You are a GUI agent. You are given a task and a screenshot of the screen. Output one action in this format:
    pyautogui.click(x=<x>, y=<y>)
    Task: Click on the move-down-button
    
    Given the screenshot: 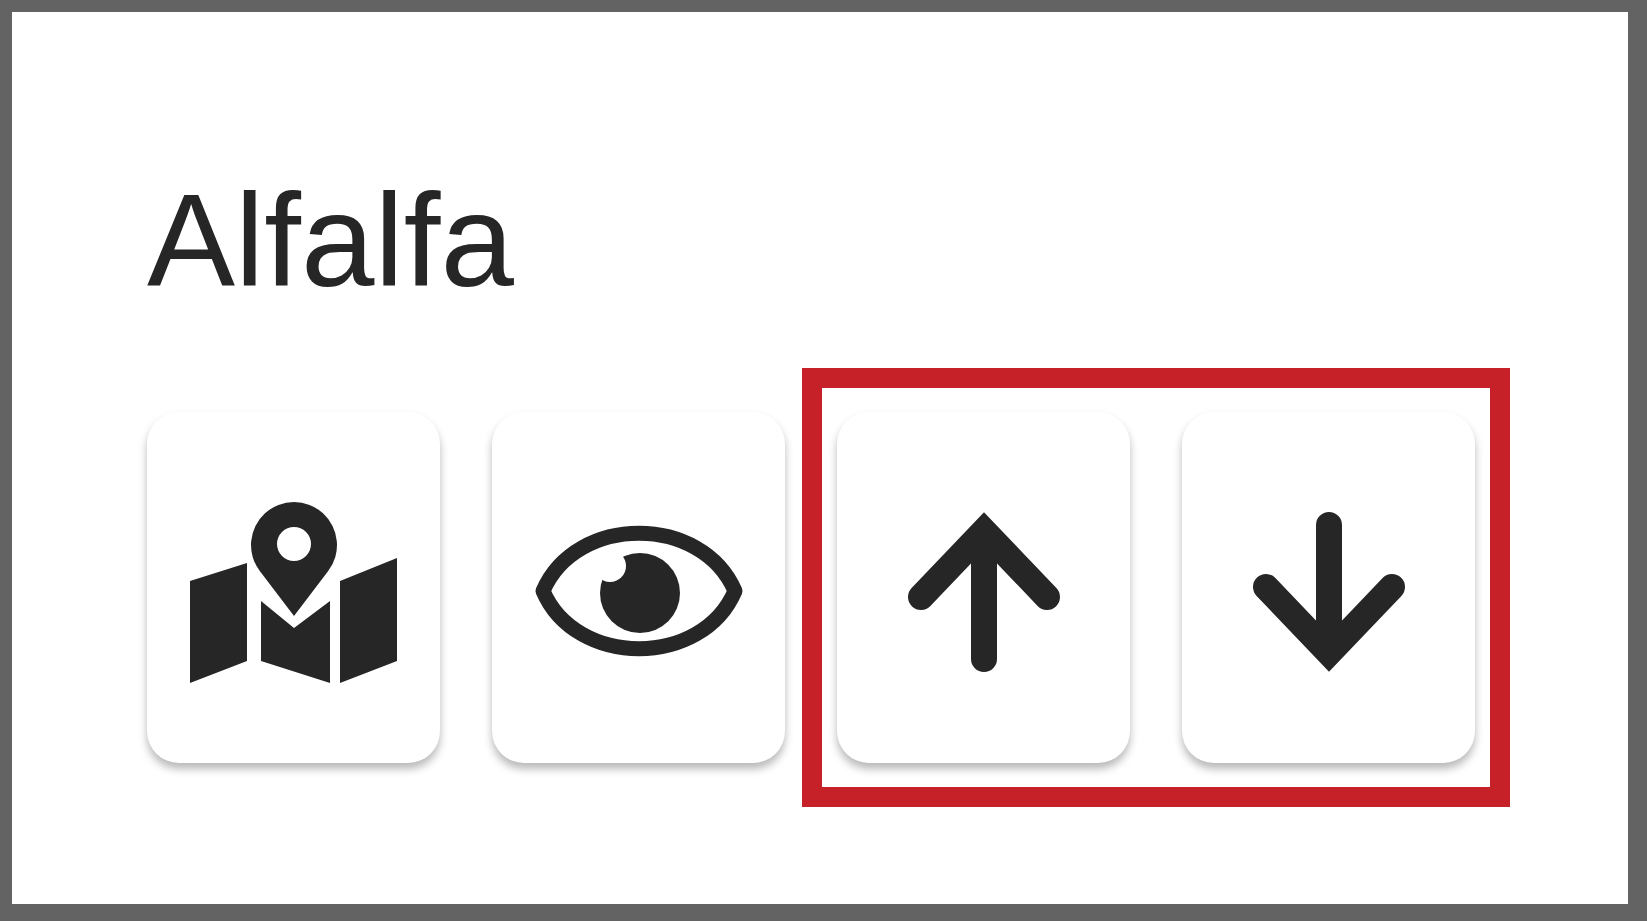 What is the action you would take?
    pyautogui.click(x=1328, y=587)
    